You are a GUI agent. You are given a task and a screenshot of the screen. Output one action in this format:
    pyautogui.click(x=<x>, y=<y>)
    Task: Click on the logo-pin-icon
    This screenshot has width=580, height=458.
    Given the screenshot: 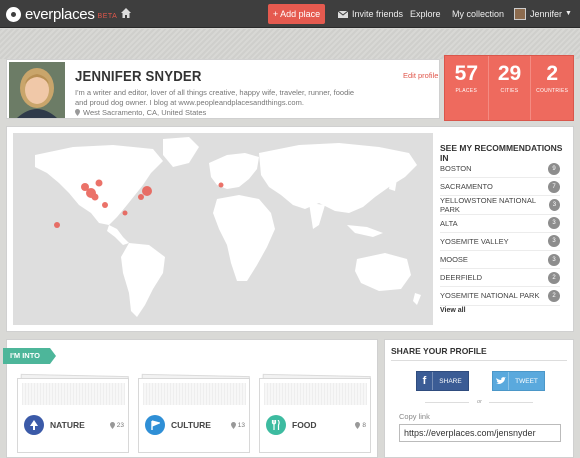 What is the action you would take?
    pyautogui.click(x=13, y=14)
    